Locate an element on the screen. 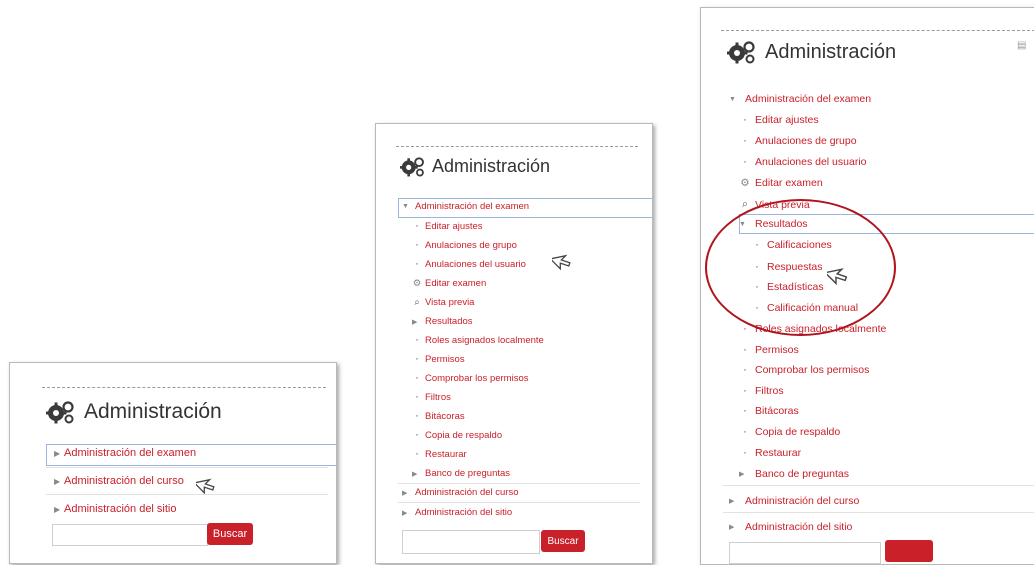 The image size is (1034, 565). nav-item-admin-sitio: ▶ Administración del sitio is located at coordinates (115, 509).